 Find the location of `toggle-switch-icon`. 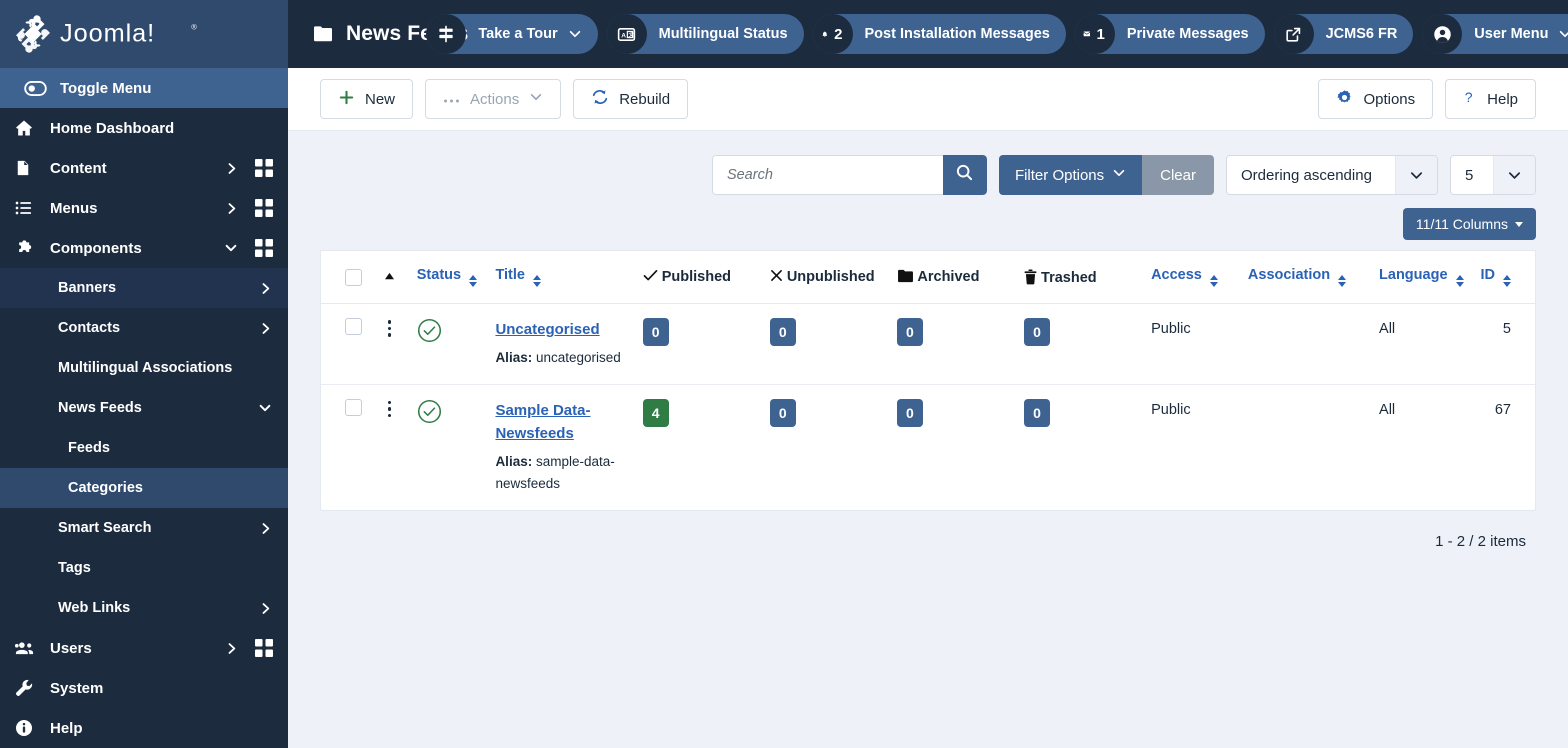

toggle-switch-icon is located at coordinates (37, 88).